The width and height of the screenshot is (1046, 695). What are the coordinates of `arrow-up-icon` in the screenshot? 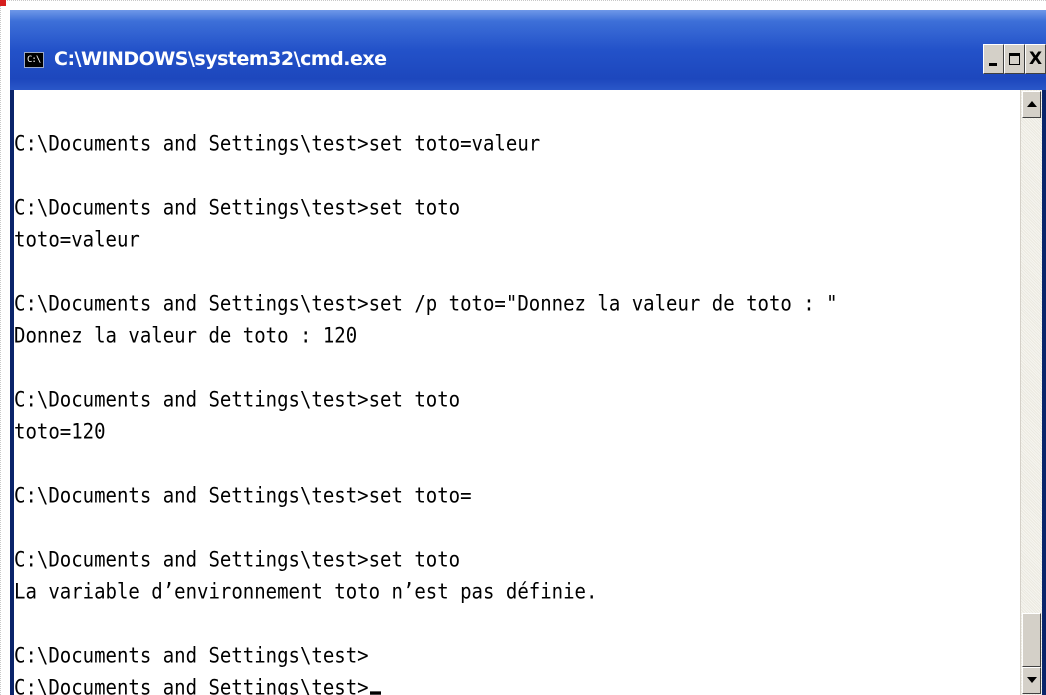 It's located at (1032, 104).